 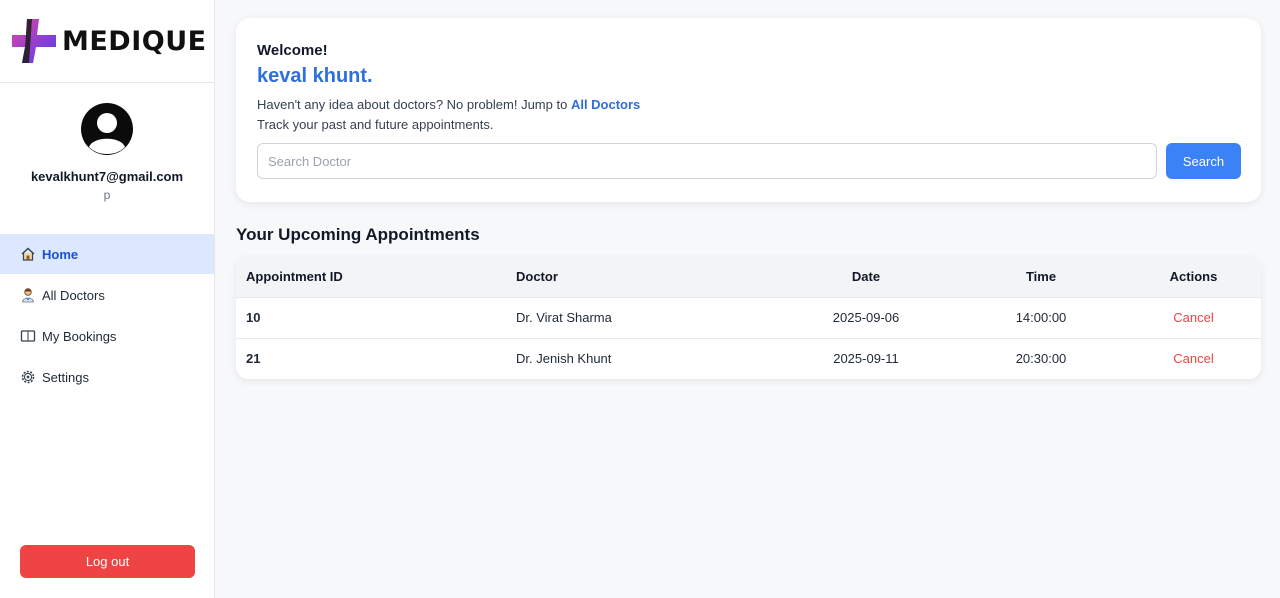 I want to click on book-icon, so click(x=28, y=336).